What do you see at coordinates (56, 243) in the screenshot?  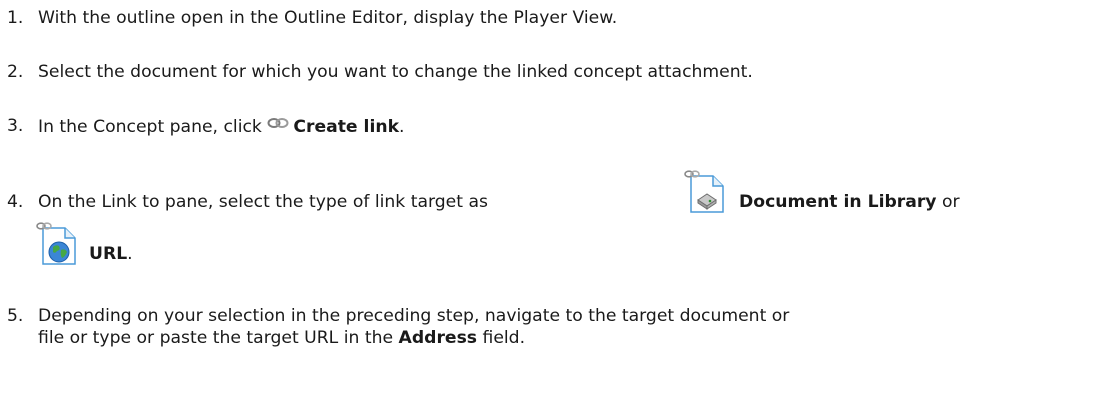 I see `linked-url-globe-icon` at bounding box center [56, 243].